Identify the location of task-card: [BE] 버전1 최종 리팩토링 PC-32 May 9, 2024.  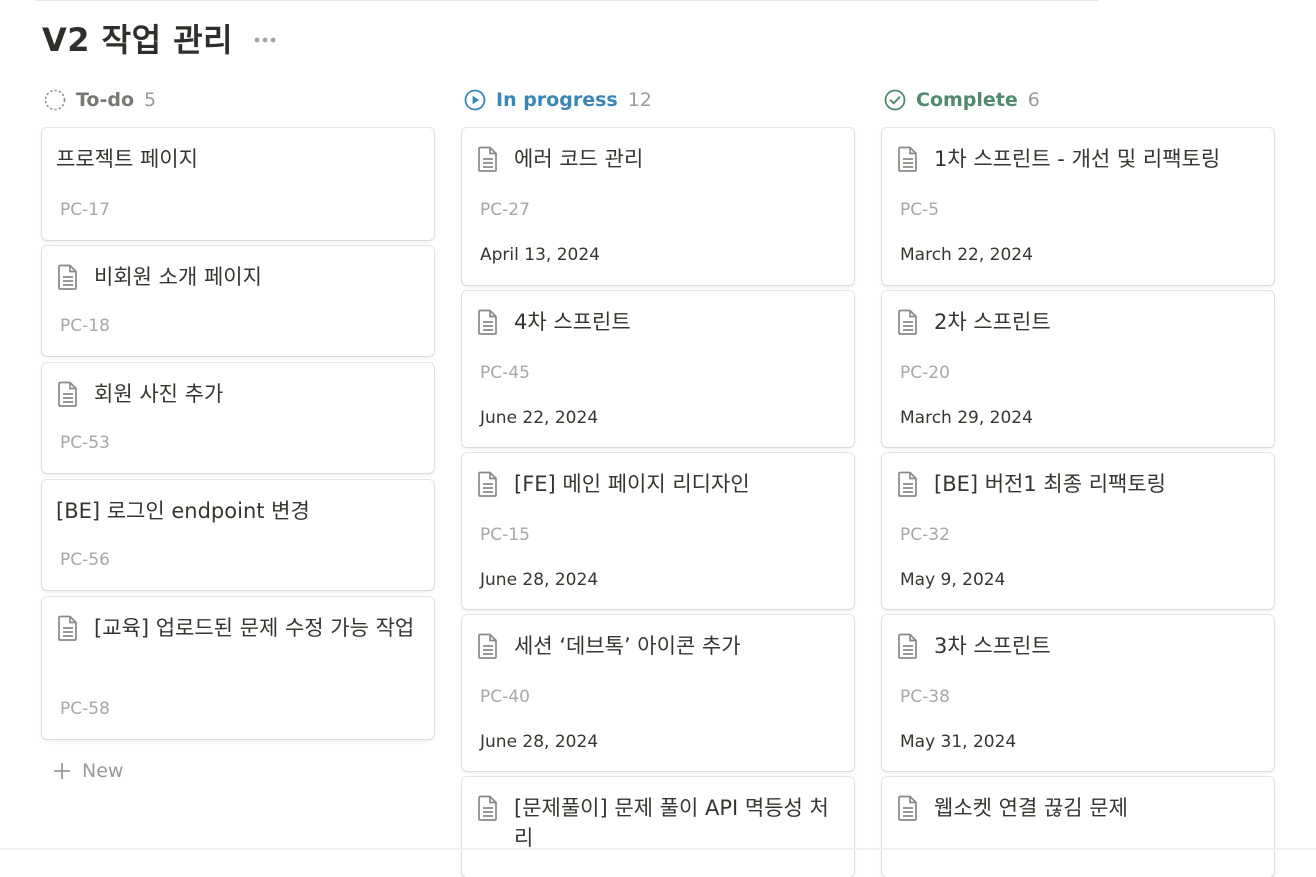
(1078, 531).